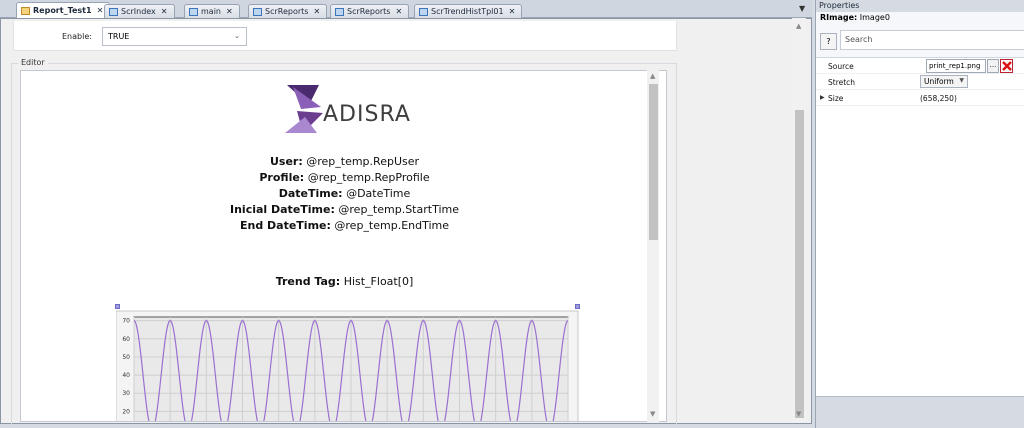 The height and width of the screenshot is (428, 1024). Describe the element at coordinates (367, 114) in the screenshot. I see `logo-wordmark: ADISRA` at that location.